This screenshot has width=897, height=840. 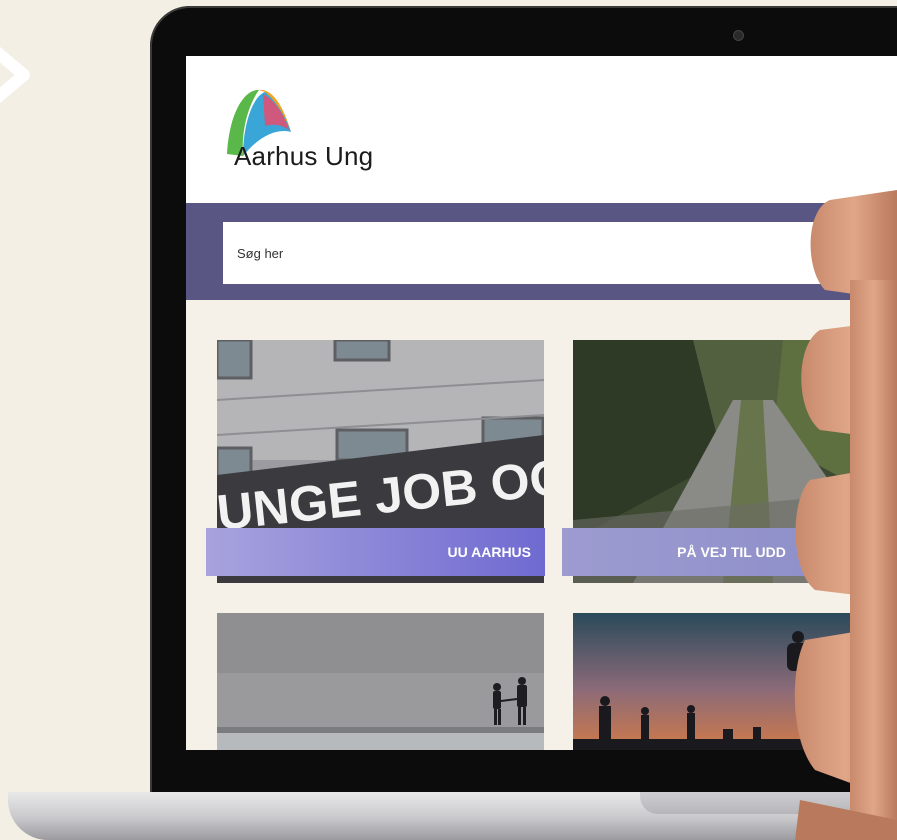 I want to click on site-logo: Aarhus Ung, so click(x=324, y=129).